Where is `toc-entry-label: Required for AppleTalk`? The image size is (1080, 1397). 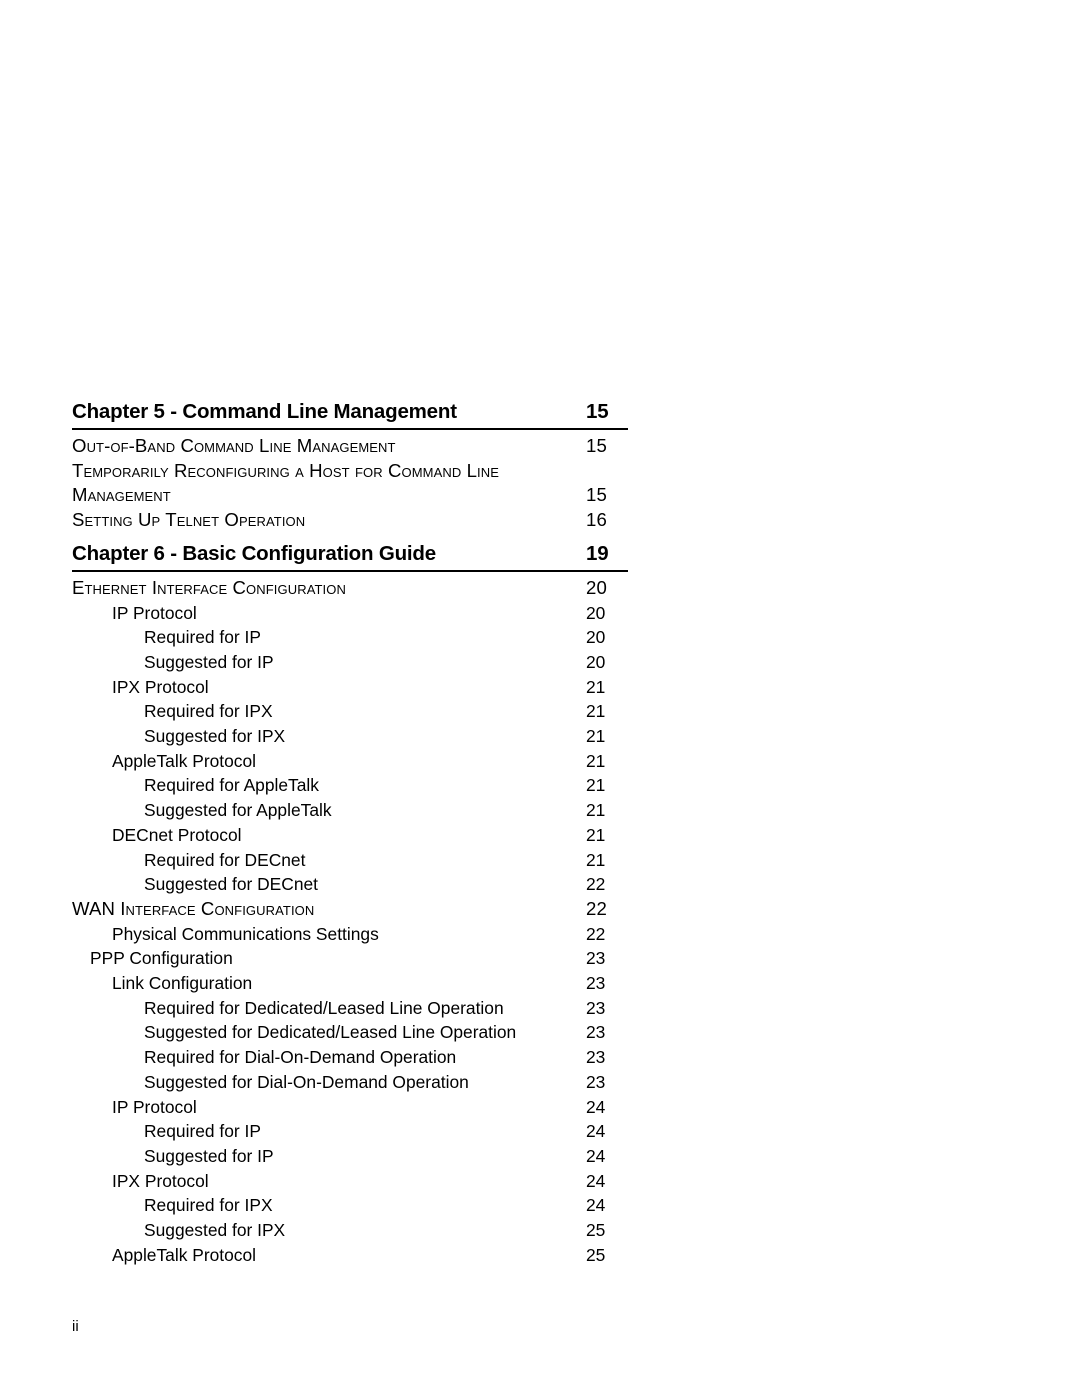 toc-entry-label: Required for AppleTalk is located at coordinates (231, 785).